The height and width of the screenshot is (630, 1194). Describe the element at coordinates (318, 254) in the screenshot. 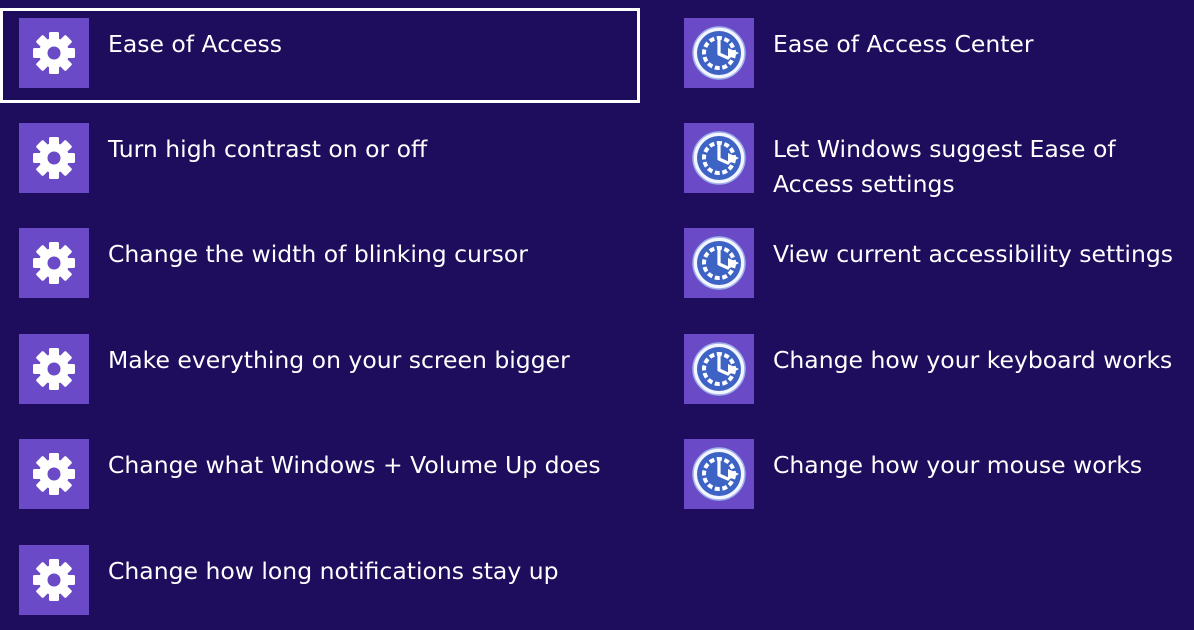

I see `result-label: Change the width of blinking cursor` at that location.